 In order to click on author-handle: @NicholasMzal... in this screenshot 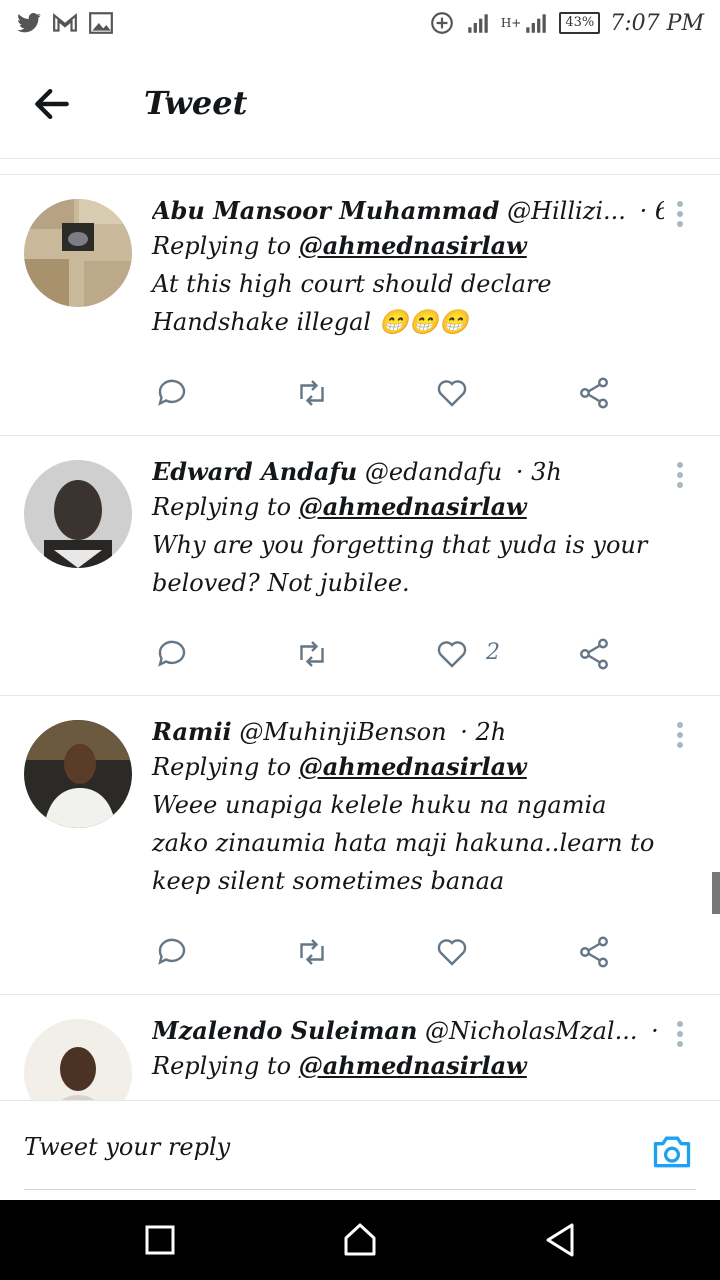, I will do `click(531, 1031)`.